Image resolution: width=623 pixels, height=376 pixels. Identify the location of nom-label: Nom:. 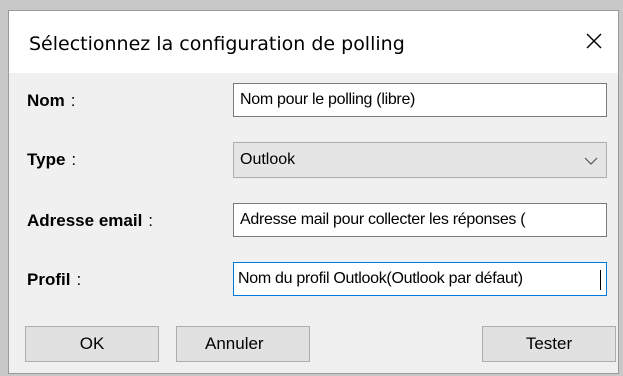
(51, 100).